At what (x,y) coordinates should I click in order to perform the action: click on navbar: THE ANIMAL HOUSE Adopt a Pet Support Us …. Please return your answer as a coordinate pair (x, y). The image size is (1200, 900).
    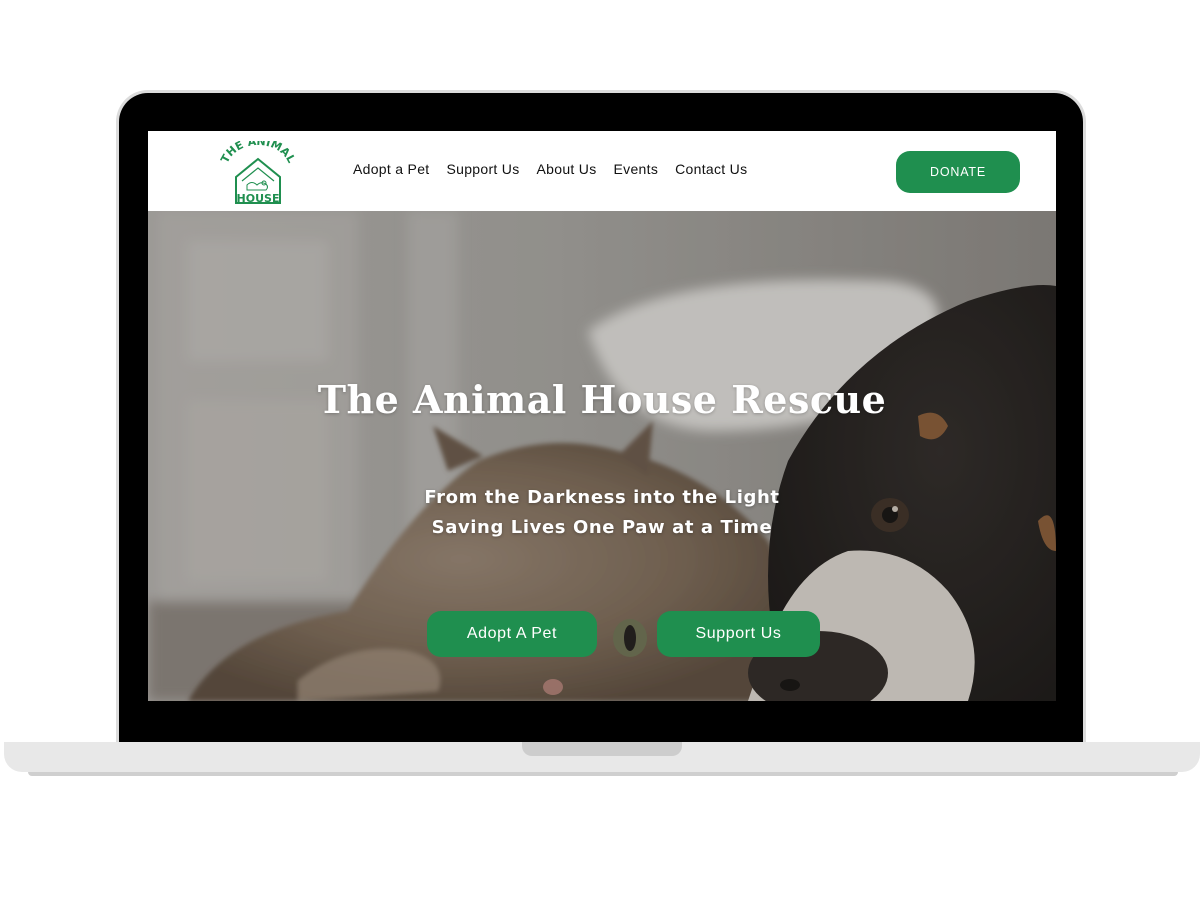
    Looking at the image, I should click on (602, 171).